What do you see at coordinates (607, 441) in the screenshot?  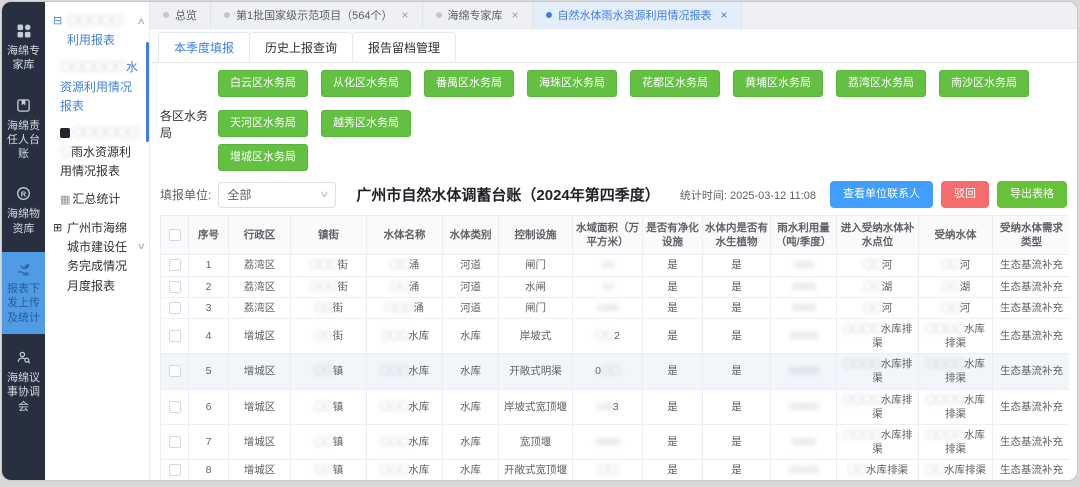 I see `redacted-text: 00000` at bounding box center [607, 441].